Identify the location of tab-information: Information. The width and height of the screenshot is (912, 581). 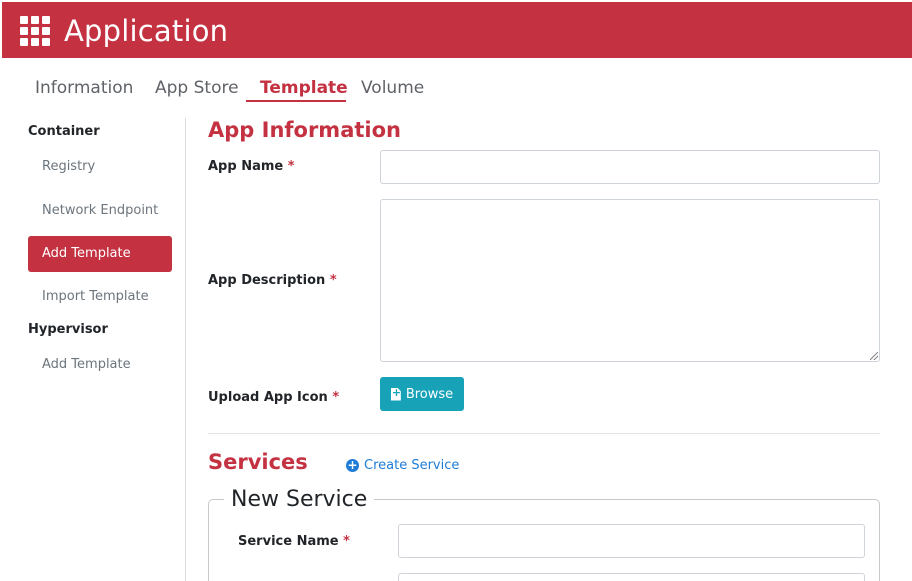
(84, 88).